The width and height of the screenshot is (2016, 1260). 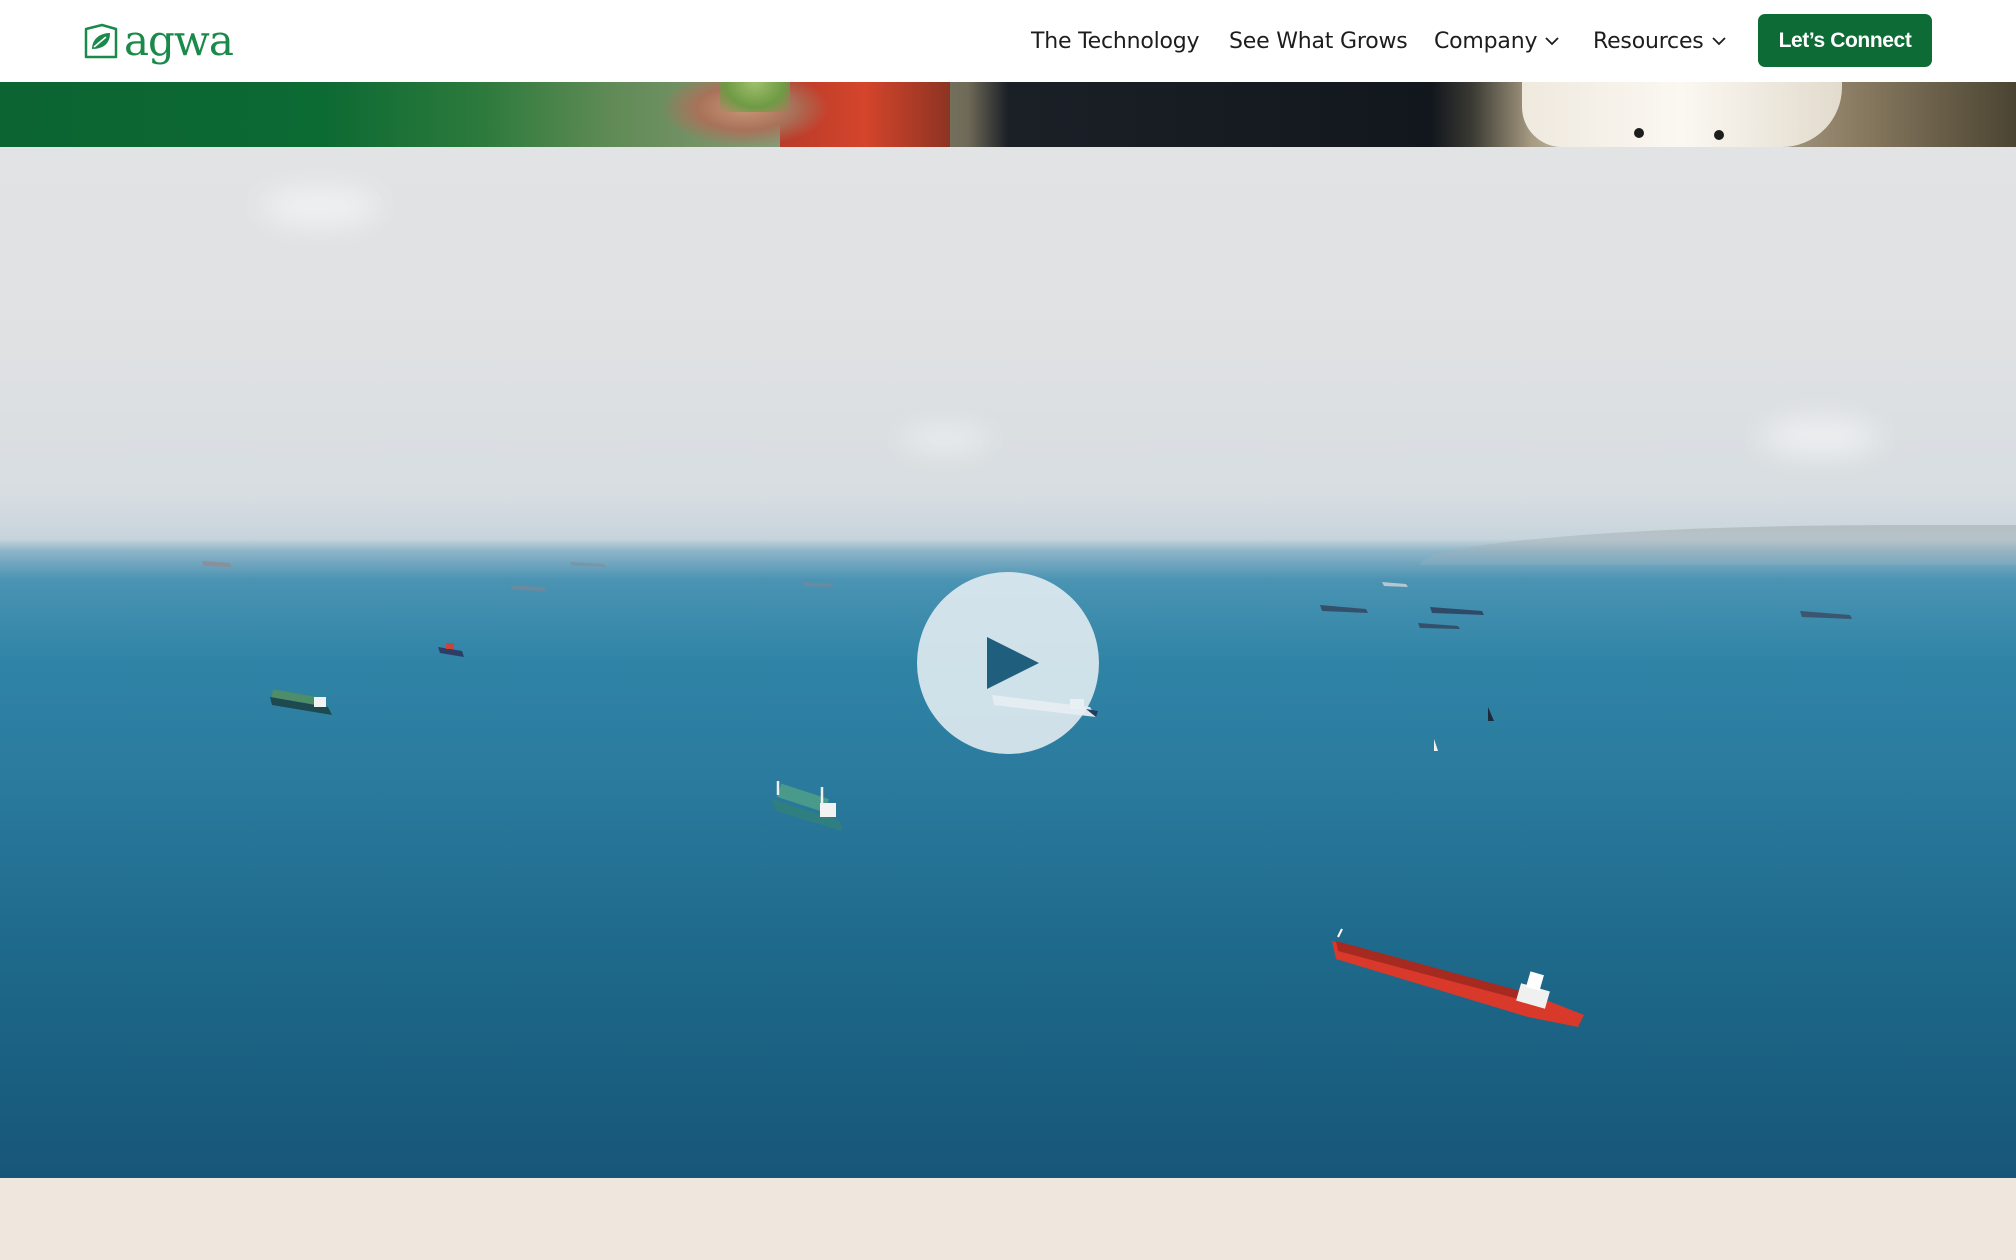 I want to click on nav-resources: Resources, so click(x=1659, y=41).